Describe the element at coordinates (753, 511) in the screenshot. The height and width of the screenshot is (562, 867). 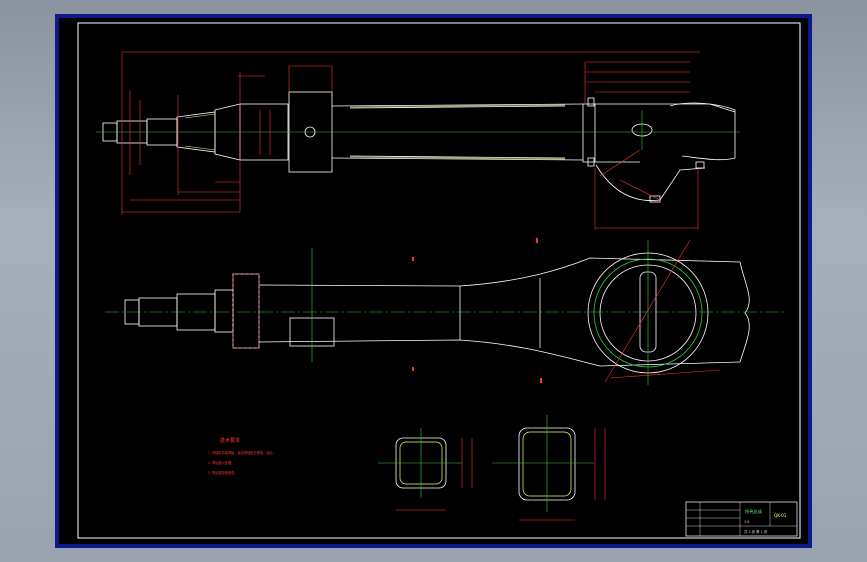
I see `title-block-name: 桥壳总成` at that location.